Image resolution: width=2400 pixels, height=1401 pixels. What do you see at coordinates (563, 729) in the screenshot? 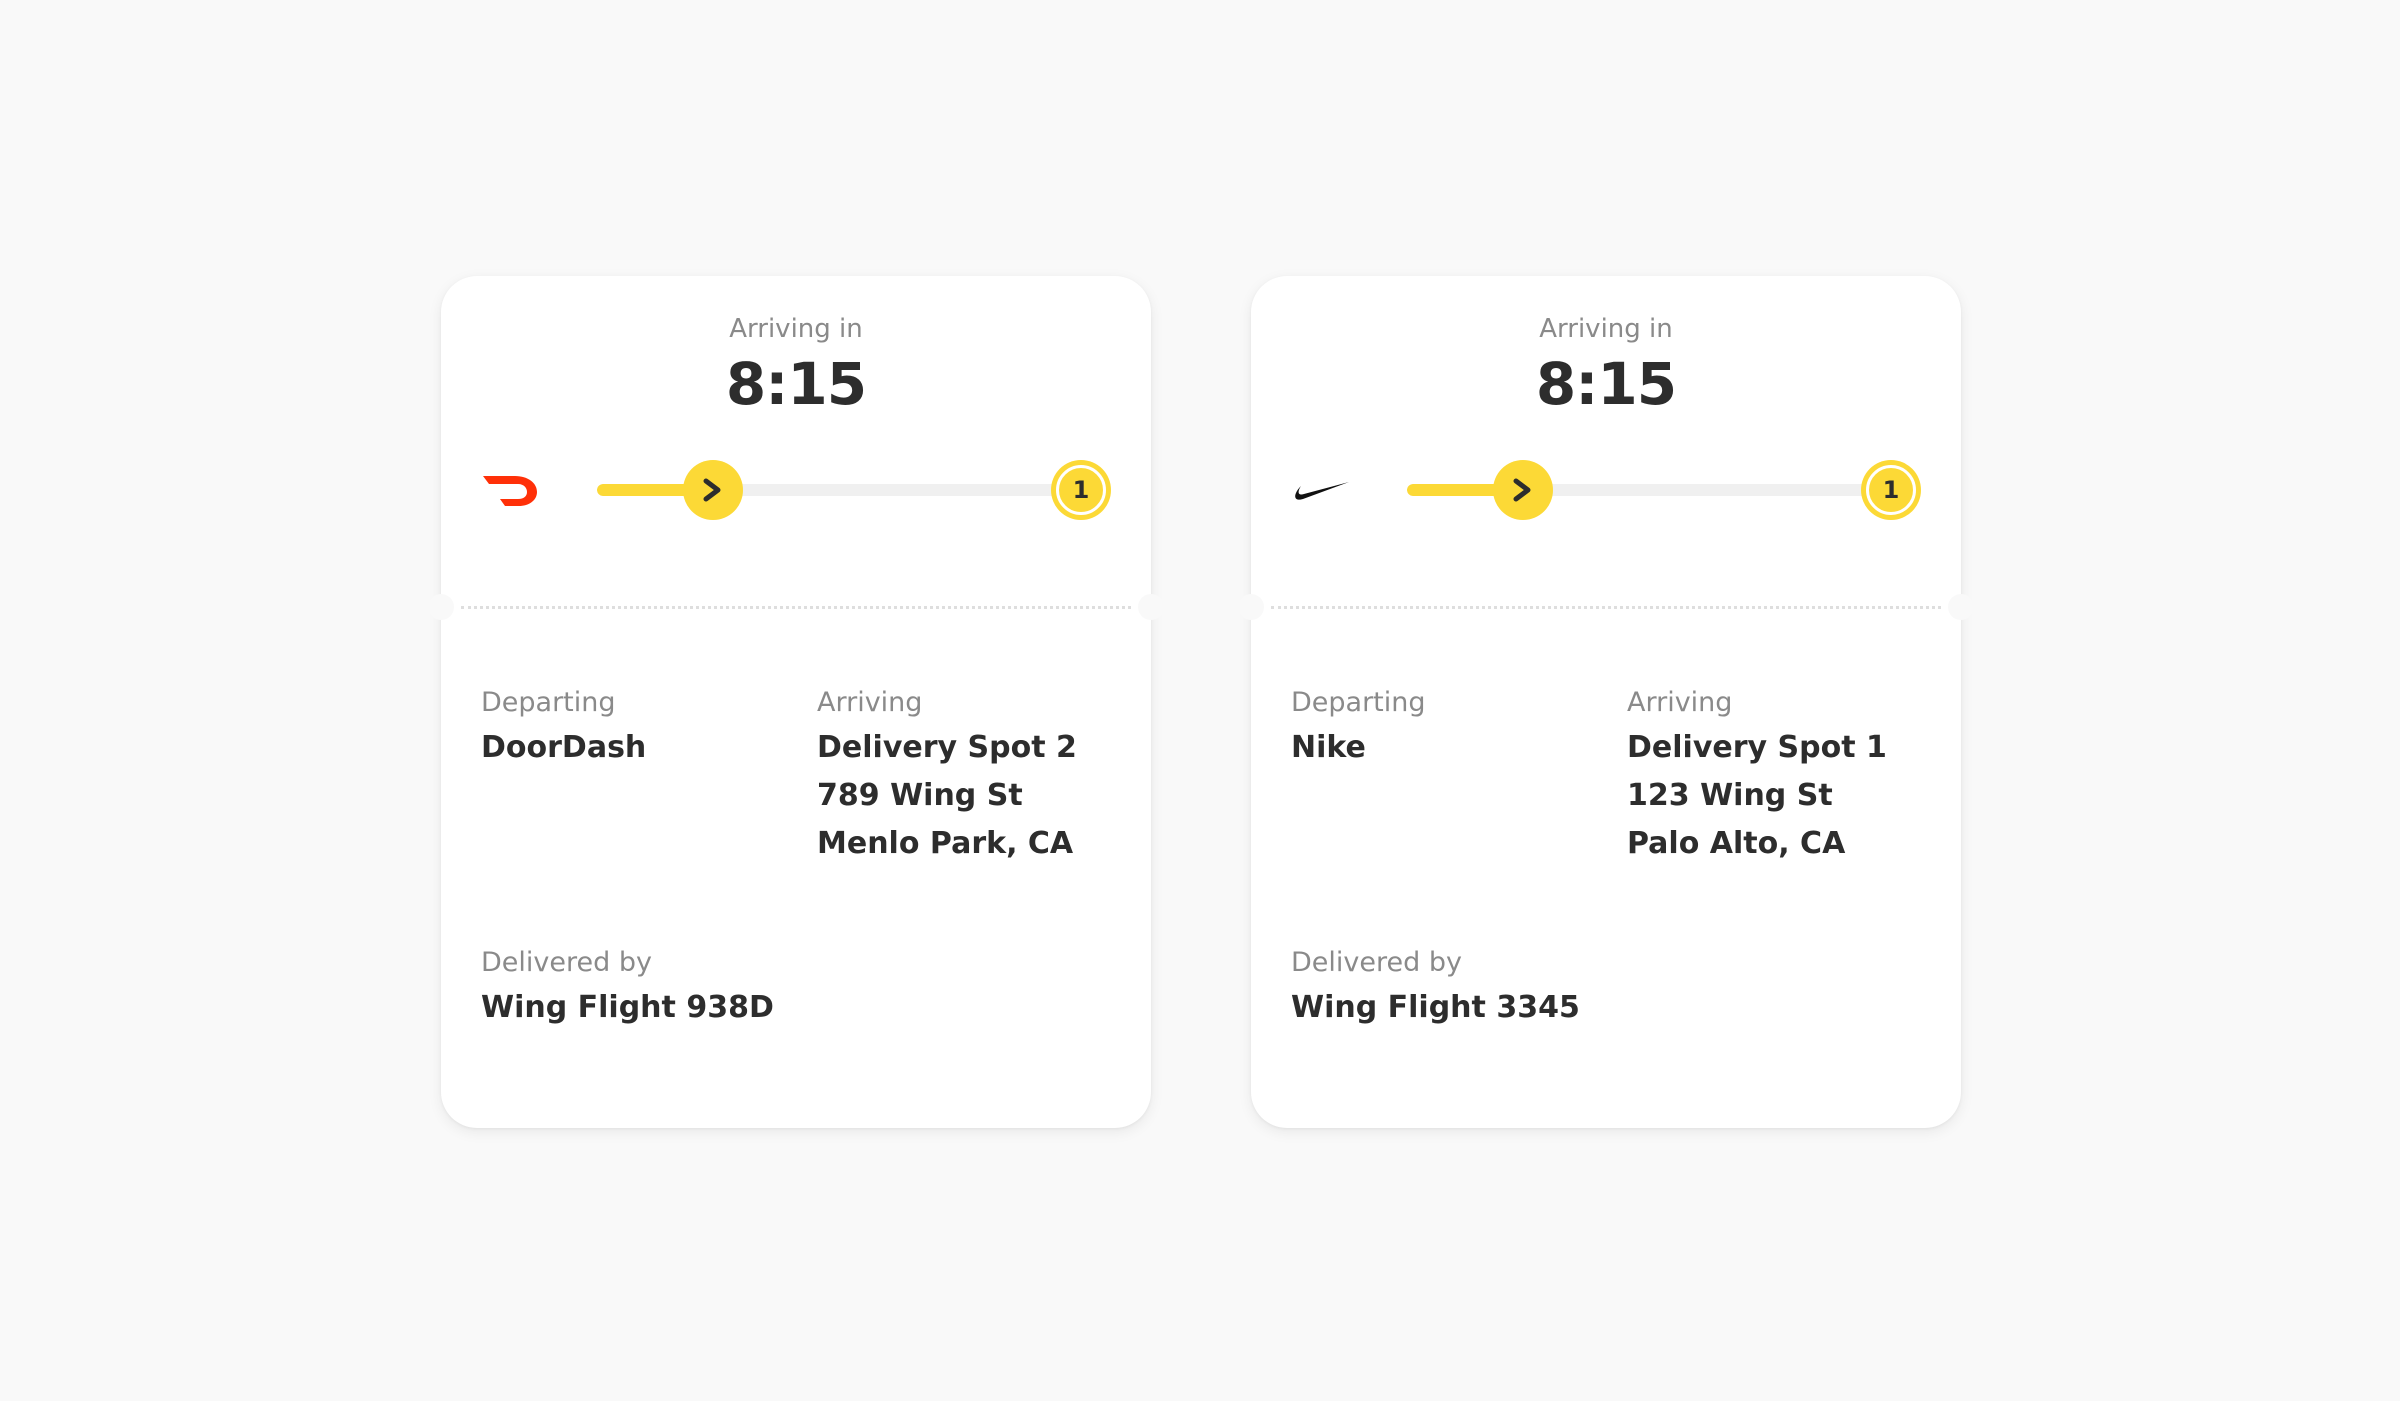
I see `departing-section: Departing DoorDash` at bounding box center [563, 729].